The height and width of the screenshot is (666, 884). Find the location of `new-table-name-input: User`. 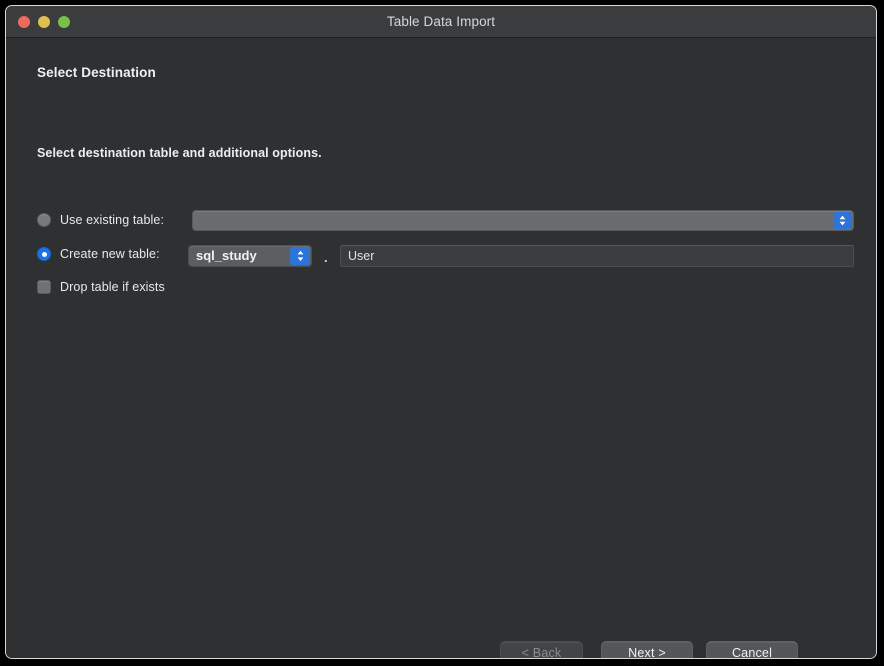

new-table-name-input: User is located at coordinates (597, 256).